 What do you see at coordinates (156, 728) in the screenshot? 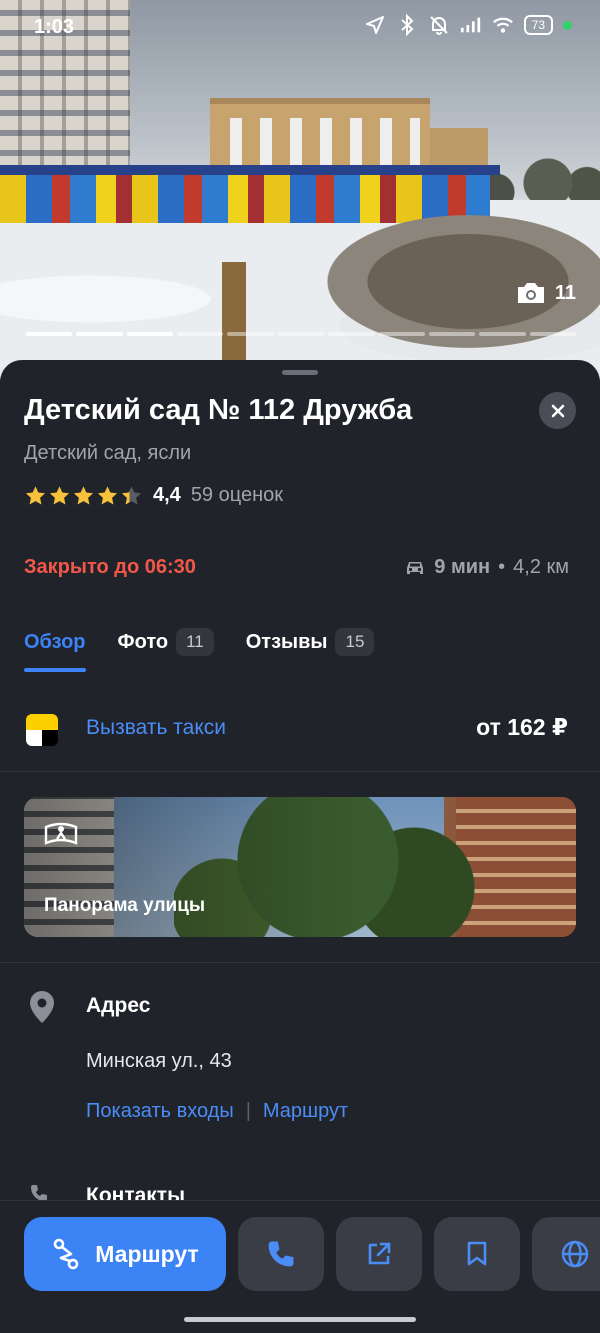
I see `call-taxi-link: Вызвать такси` at bounding box center [156, 728].